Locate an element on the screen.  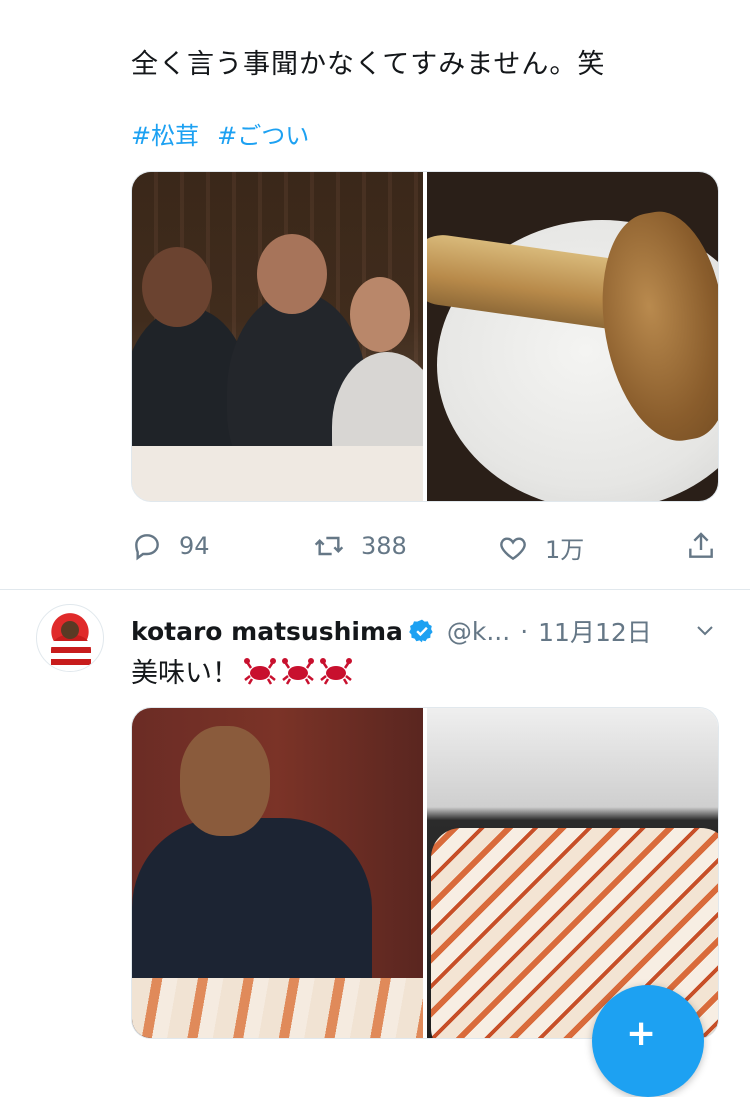
like-icon is located at coordinates (513, 548).